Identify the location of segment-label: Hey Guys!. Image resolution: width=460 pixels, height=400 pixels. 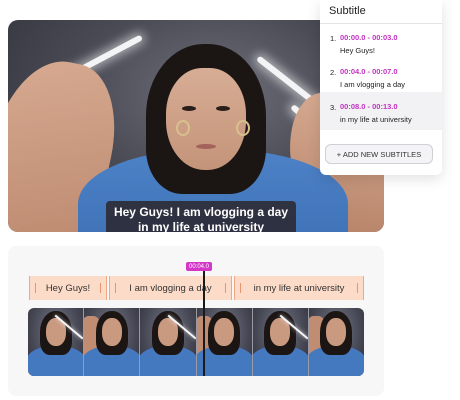
(68, 288).